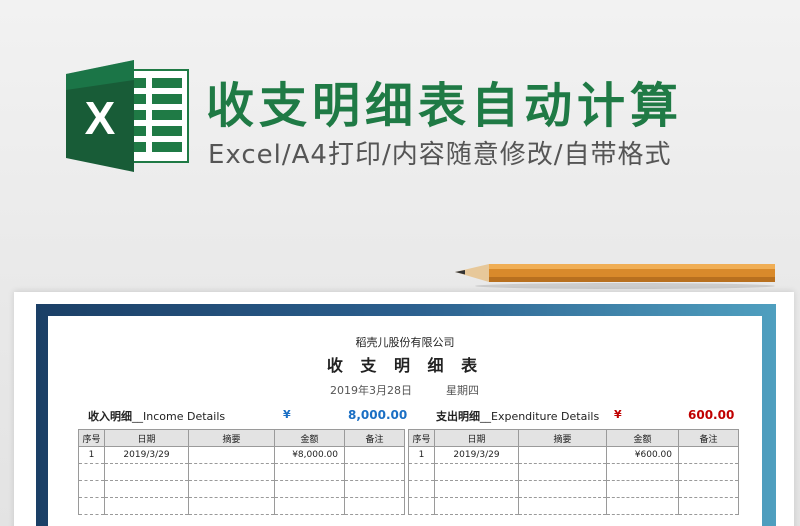  Describe the element at coordinates (618, 414) in the screenshot. I see `expenditure-currency: ¥` at that location.